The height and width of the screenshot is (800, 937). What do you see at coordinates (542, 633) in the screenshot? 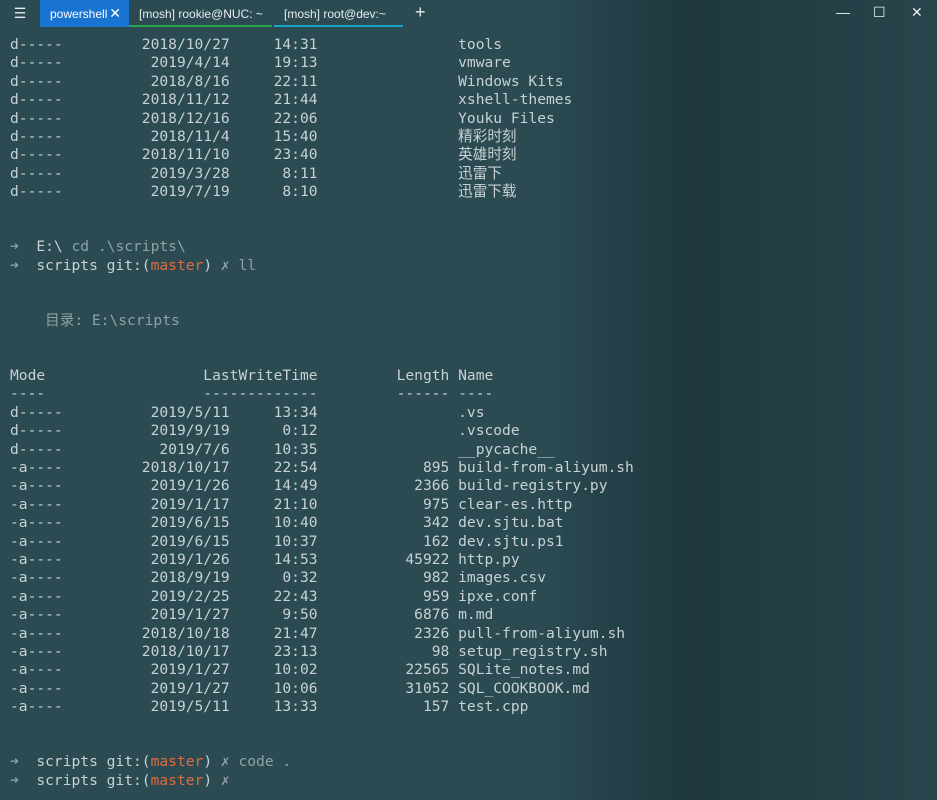
I see `name-cell: pull-from-aliyum.sh` at bounding box center [542, 633].